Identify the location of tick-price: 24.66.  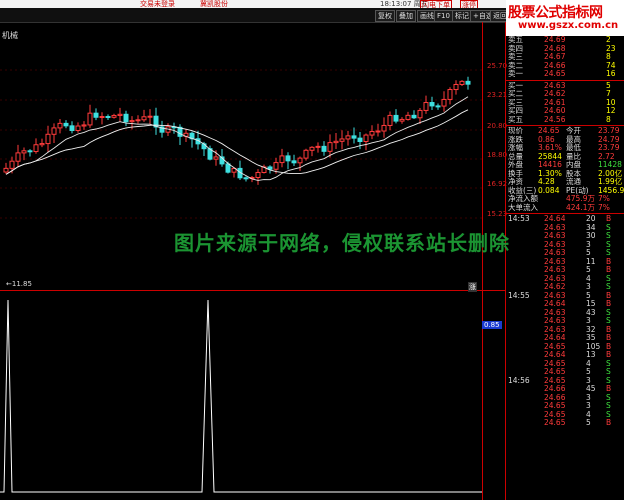
(555, 388).